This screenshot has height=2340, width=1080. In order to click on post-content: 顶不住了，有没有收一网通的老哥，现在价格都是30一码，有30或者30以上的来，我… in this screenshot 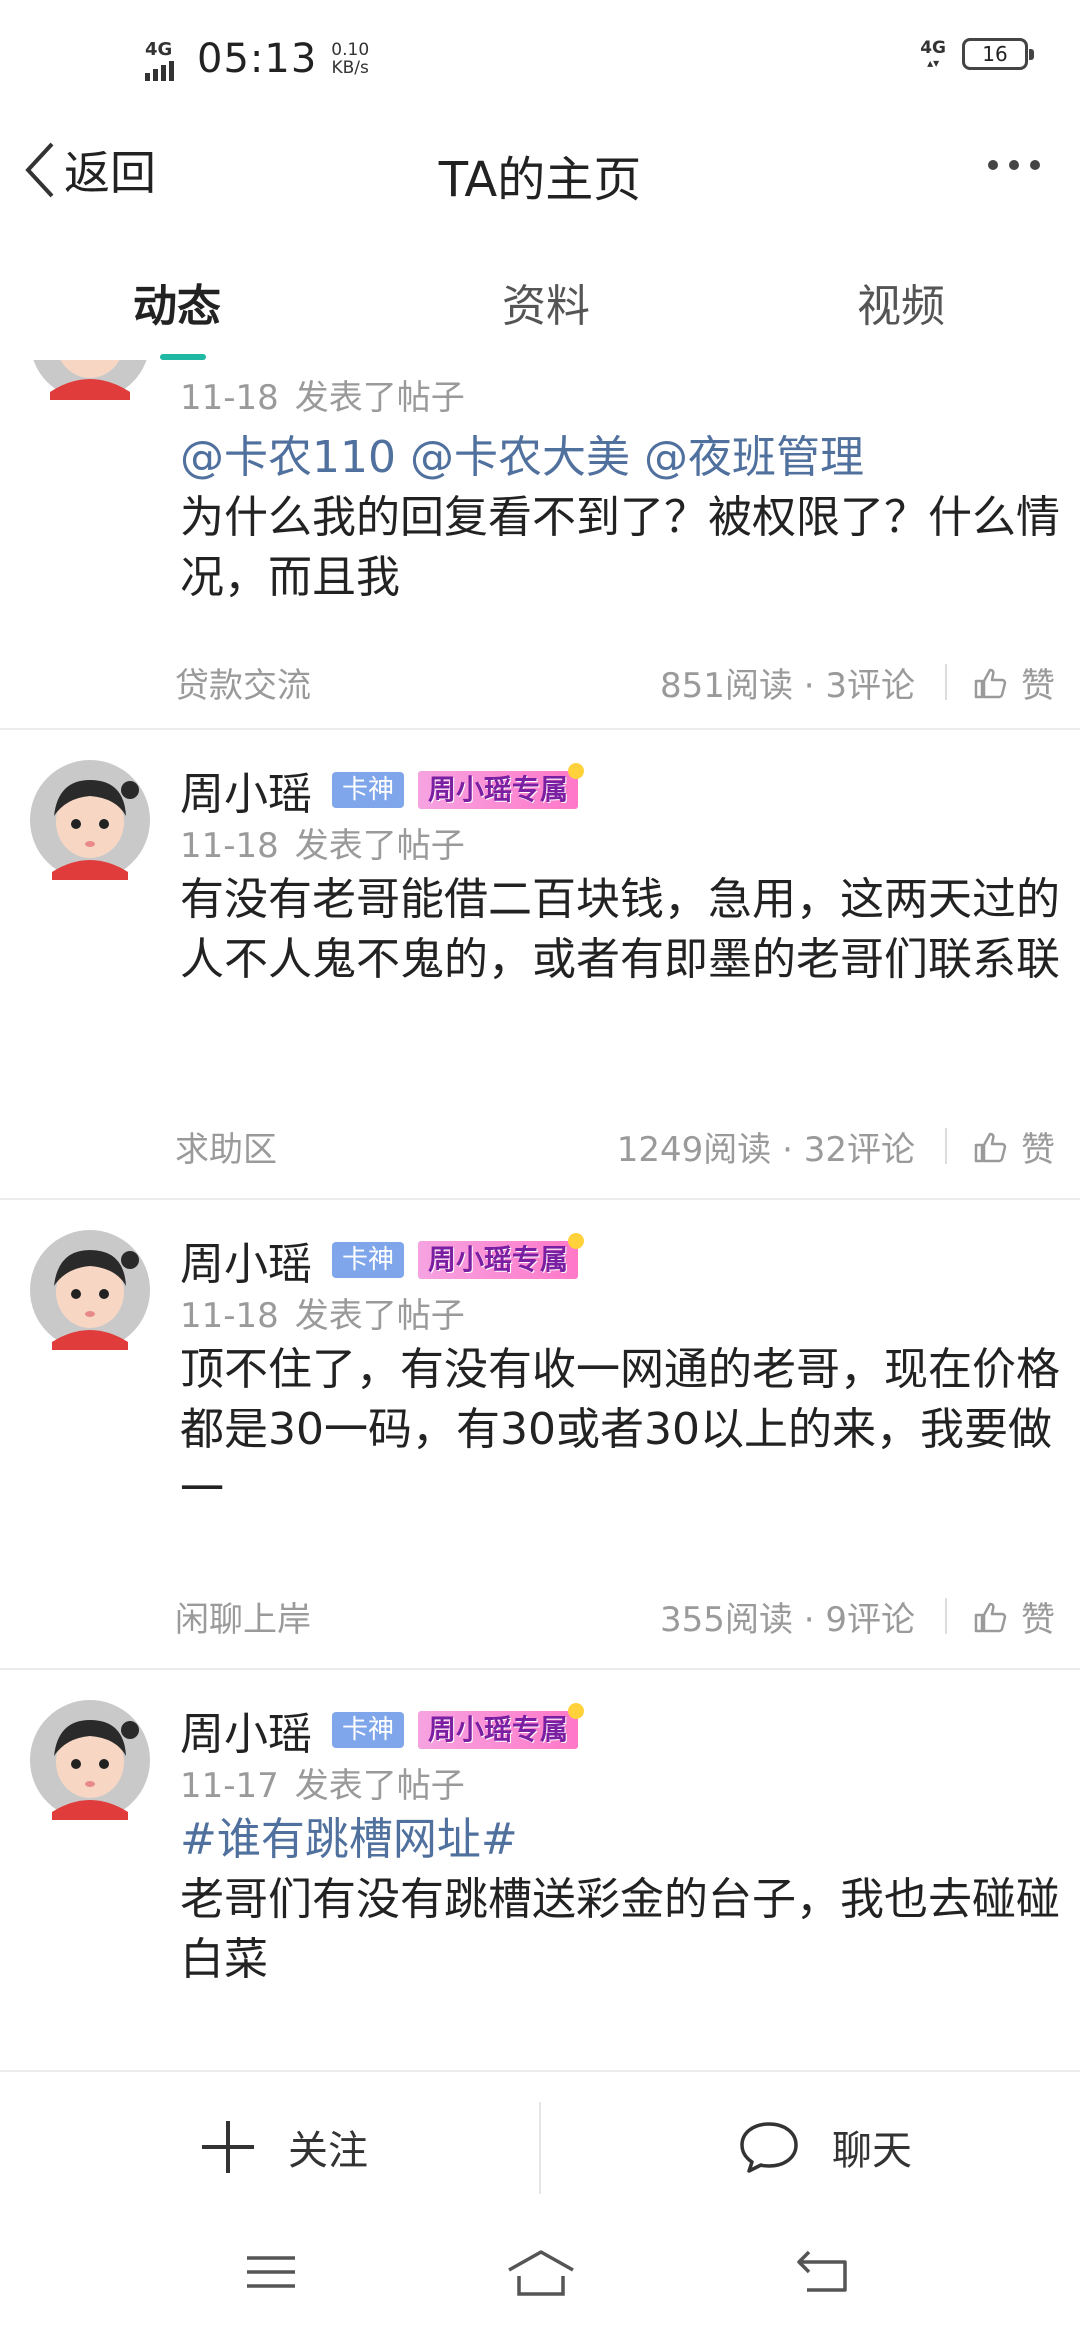, I will do `click(620, 1430)`.